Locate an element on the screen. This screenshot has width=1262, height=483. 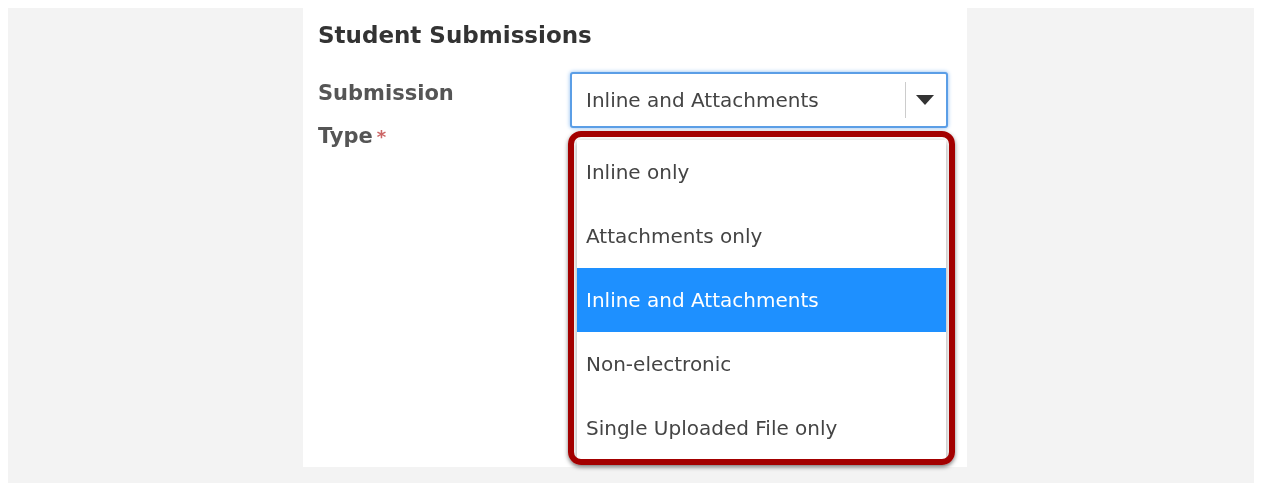
section-title: Student Submissions is located at coordinates (455, 35).